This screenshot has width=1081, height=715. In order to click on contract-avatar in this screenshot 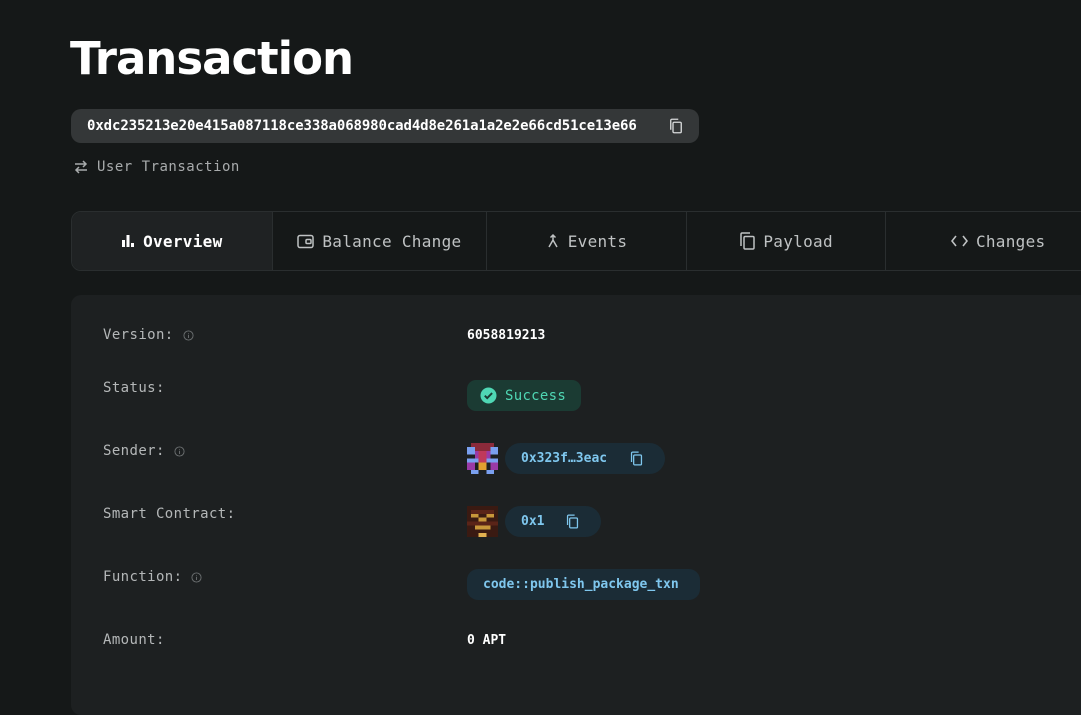, I will do `click(482, 521)`.